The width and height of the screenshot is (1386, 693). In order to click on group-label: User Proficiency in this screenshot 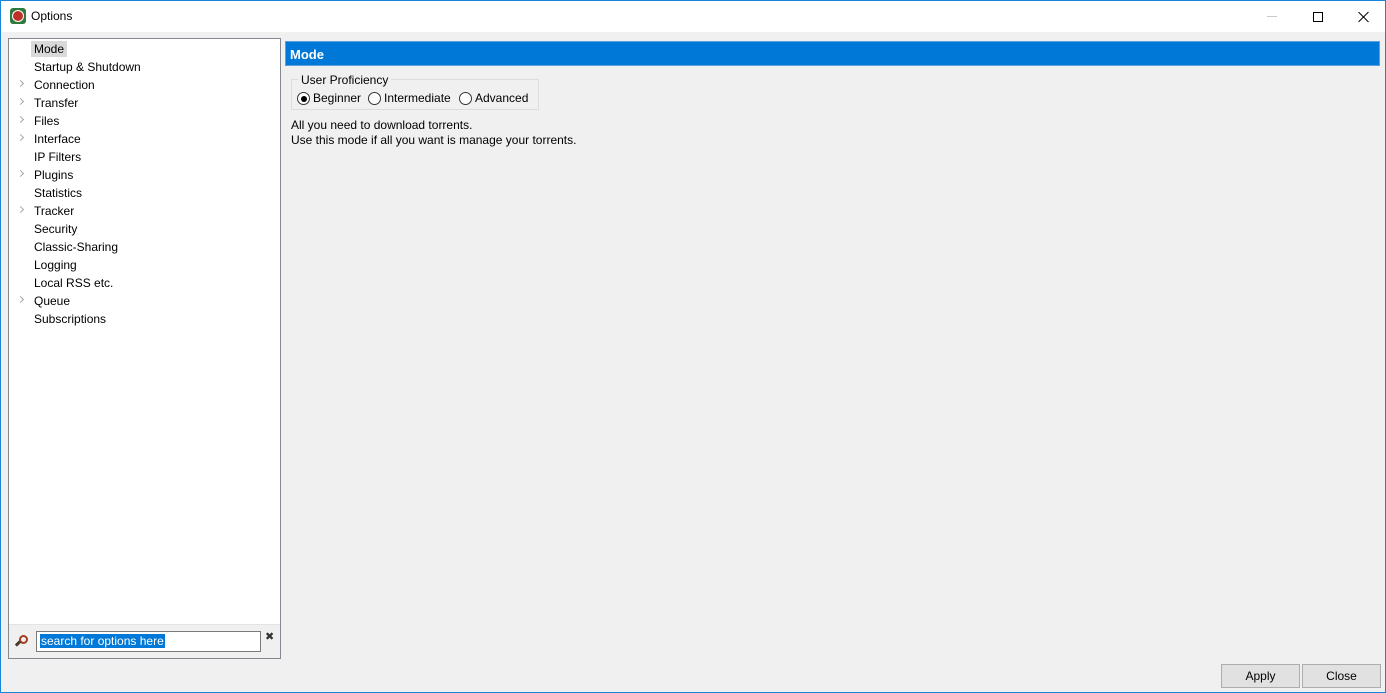, I will do `click(345, 80)`.